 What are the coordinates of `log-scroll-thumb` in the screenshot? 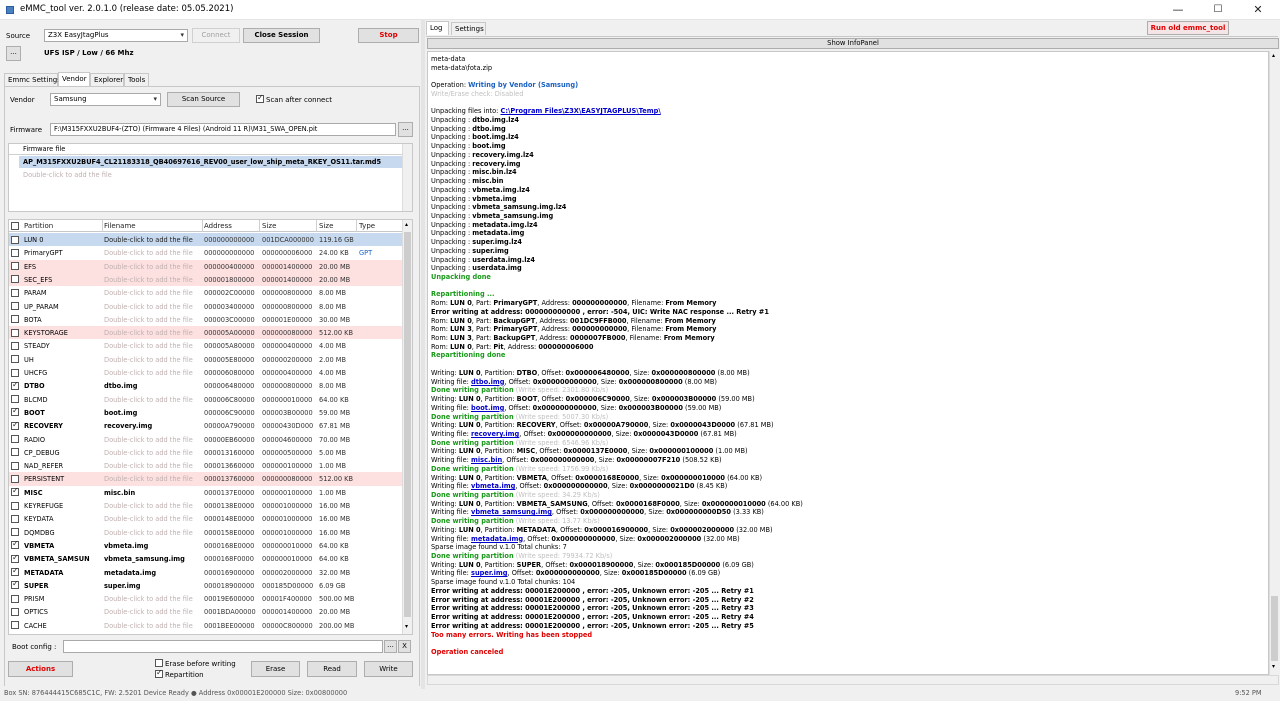 It's located at (1274, 628).